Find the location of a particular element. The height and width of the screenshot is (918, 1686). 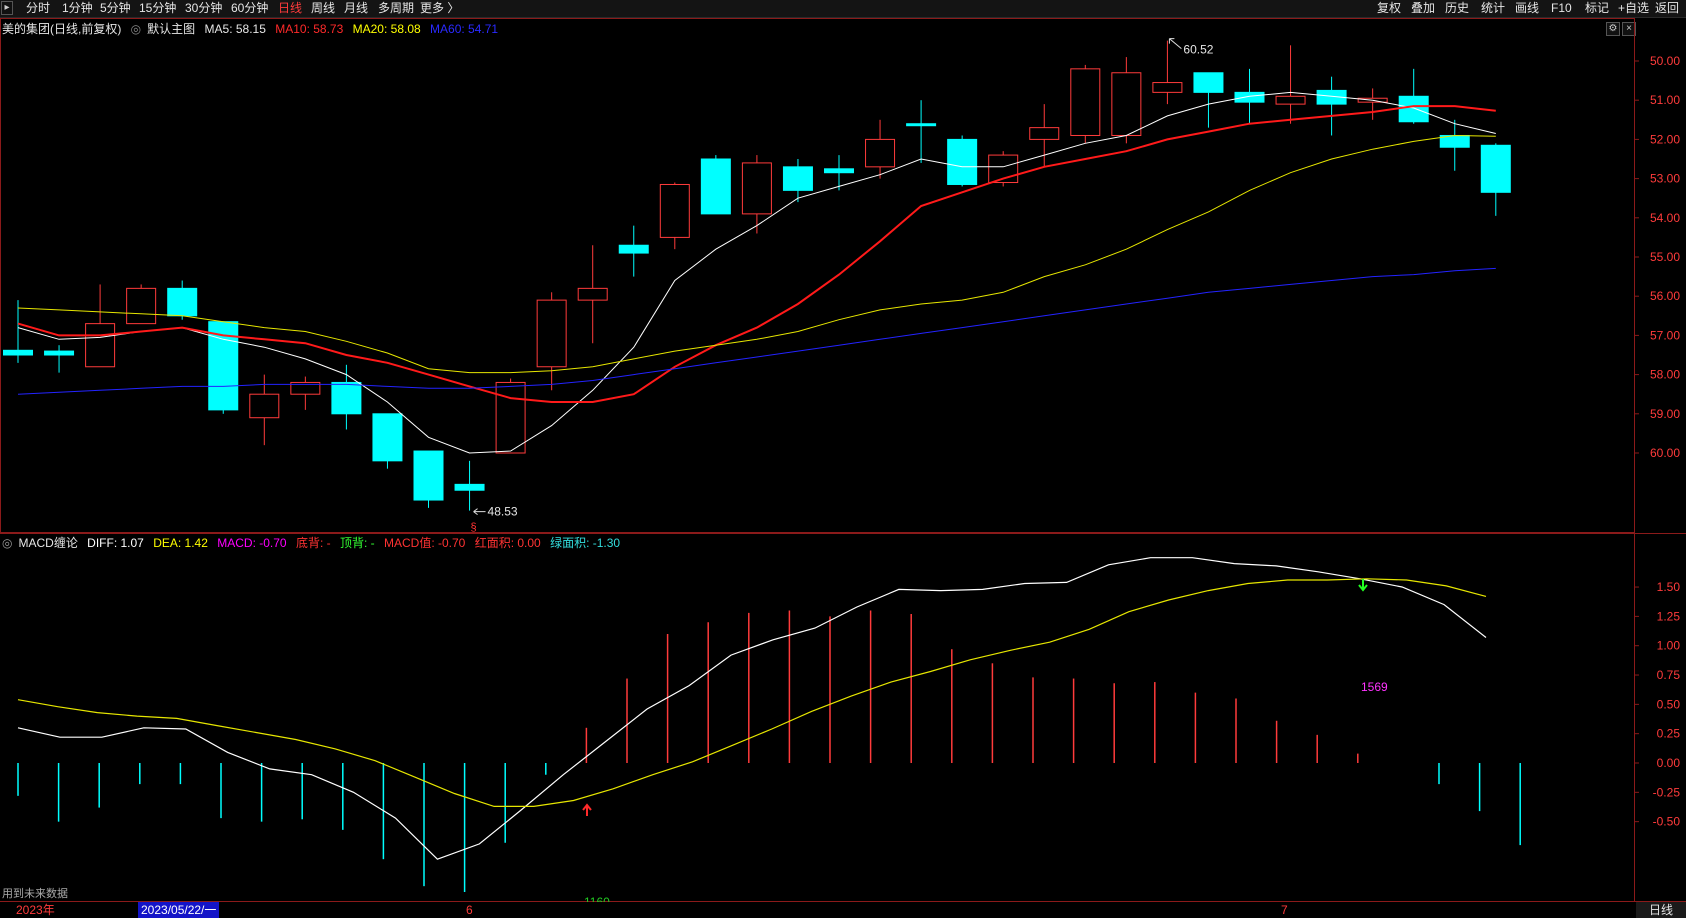

macd-tick-label: 0.50 is located at coordinates (1669, 704).